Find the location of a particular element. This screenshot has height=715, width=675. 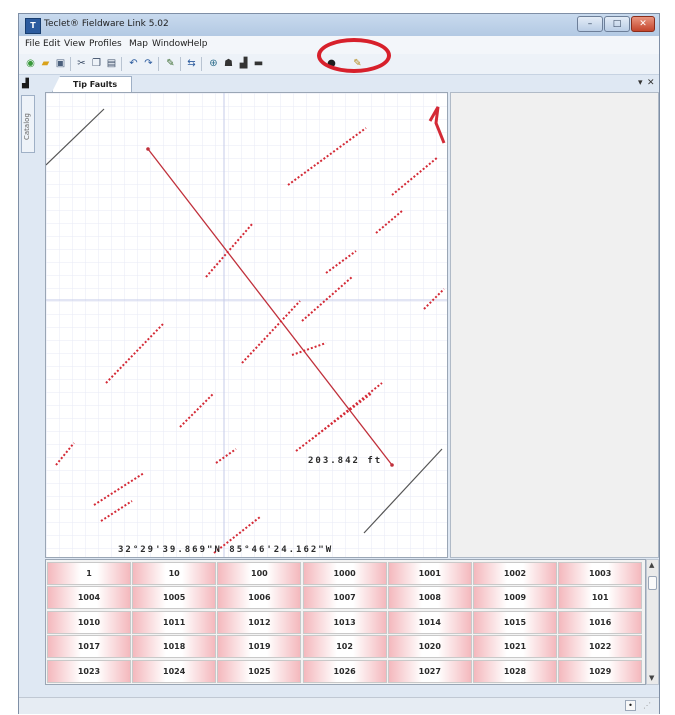

grid-cell: 1029 is located at coordinates (600, 671).